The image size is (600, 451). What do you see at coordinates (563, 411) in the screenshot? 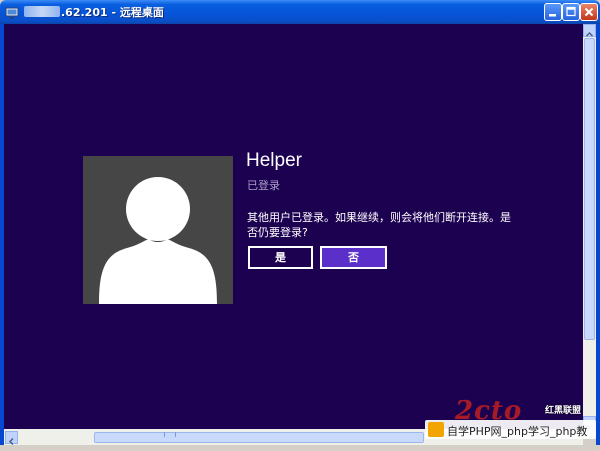
I see `watermark-side-text: 红黑联盟` at bounding box center [563, 411].